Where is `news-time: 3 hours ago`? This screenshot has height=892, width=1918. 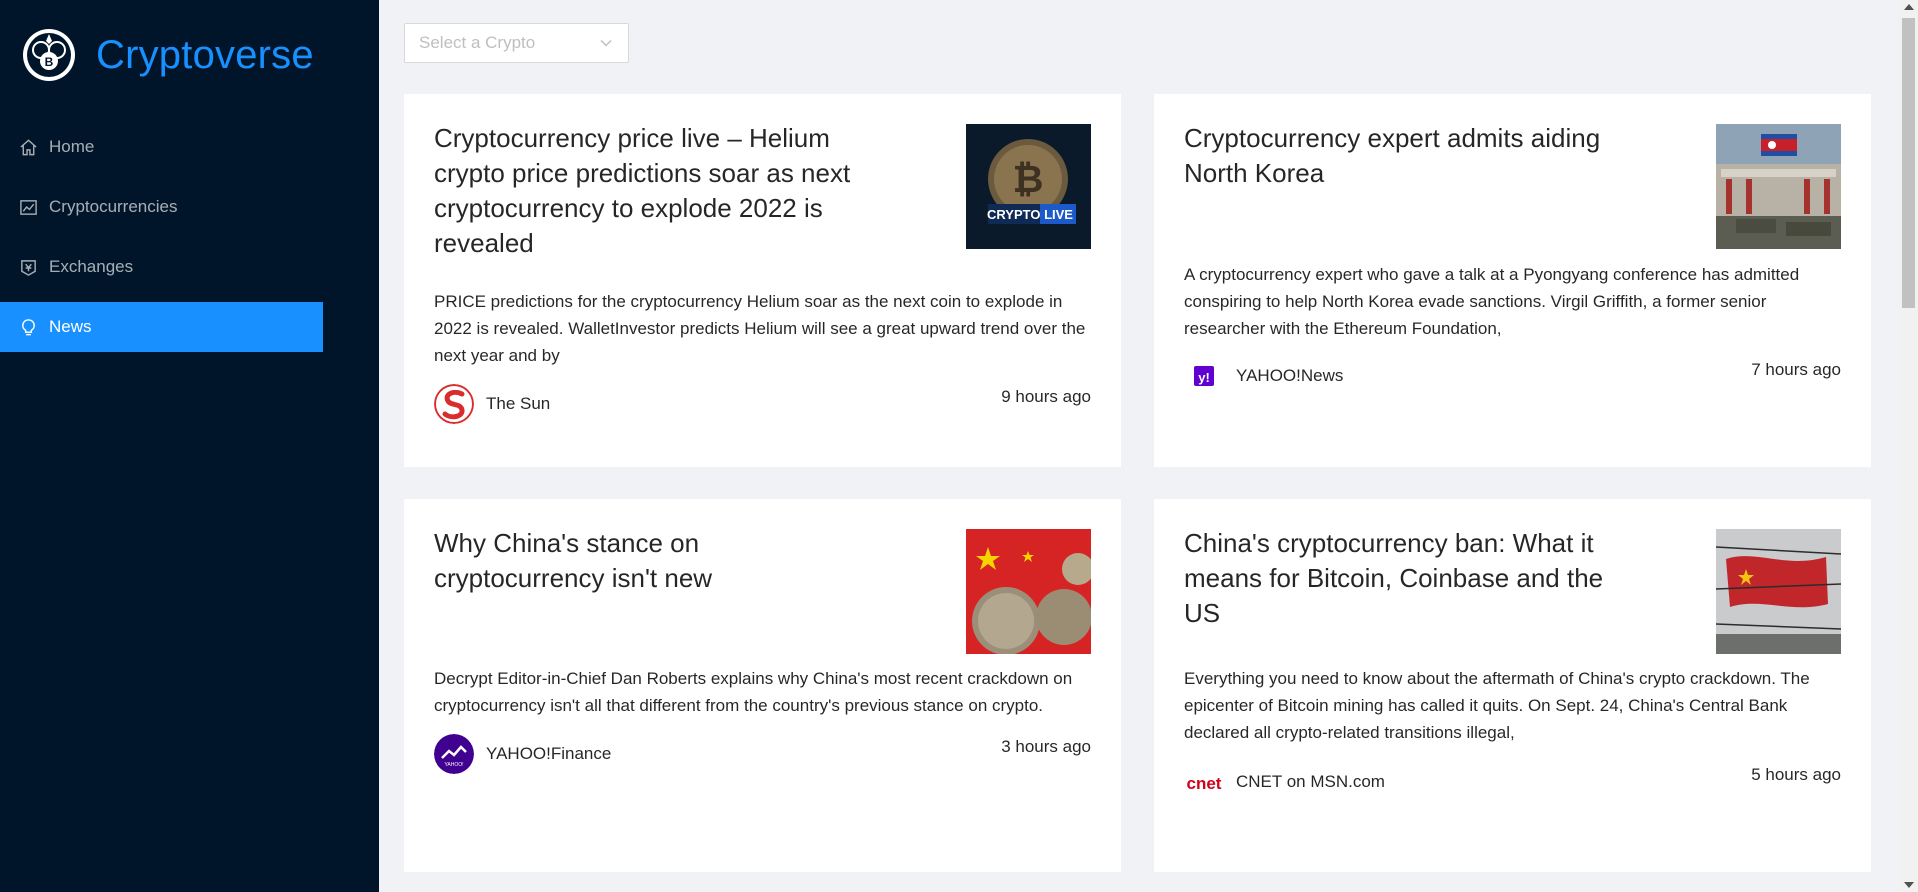 news-time: 3 hours ago is located at coordinates (1046, 746).